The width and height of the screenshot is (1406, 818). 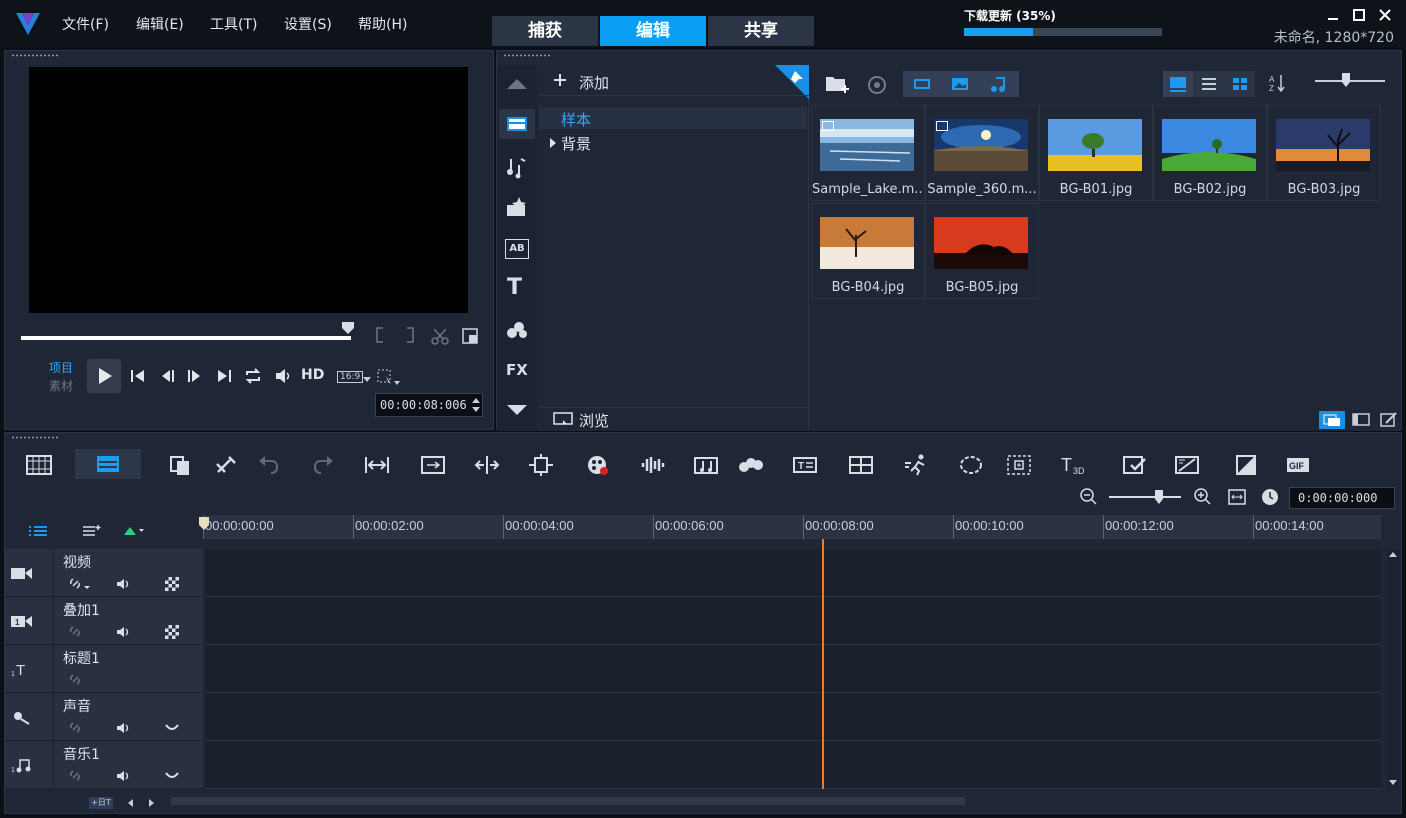 I want to click on transition-ab-button: AB, so click(x=517, y=249).